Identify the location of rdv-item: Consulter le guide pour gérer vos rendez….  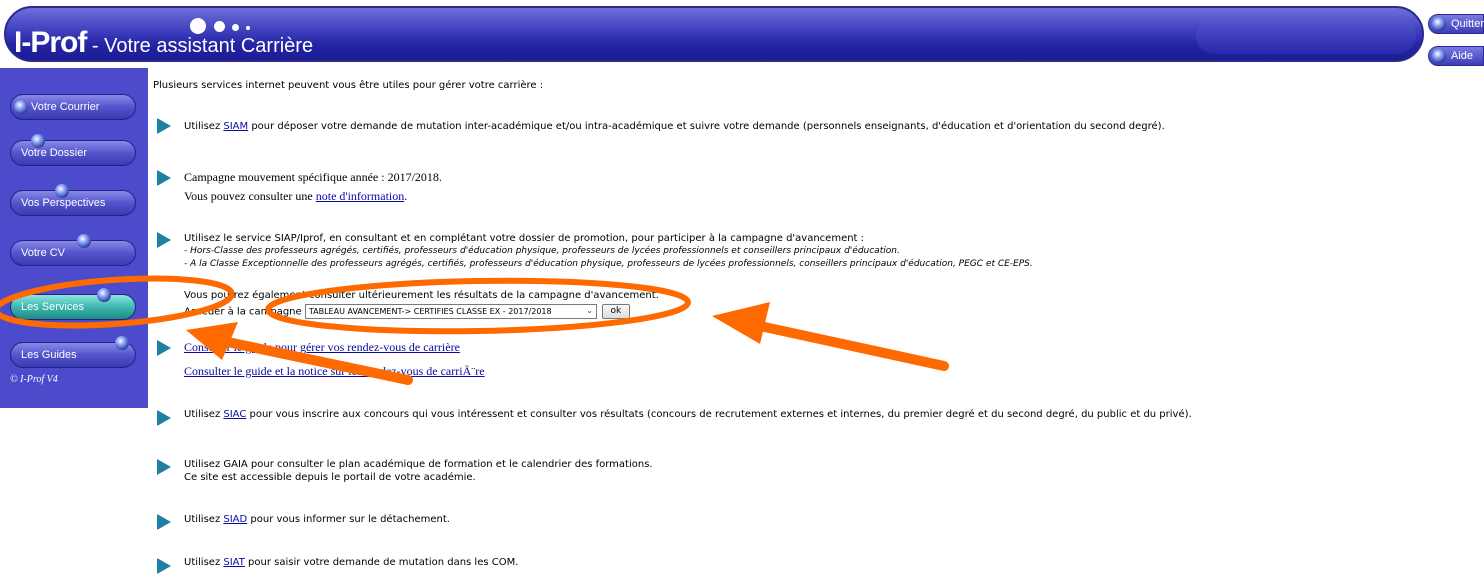
(322, 347).